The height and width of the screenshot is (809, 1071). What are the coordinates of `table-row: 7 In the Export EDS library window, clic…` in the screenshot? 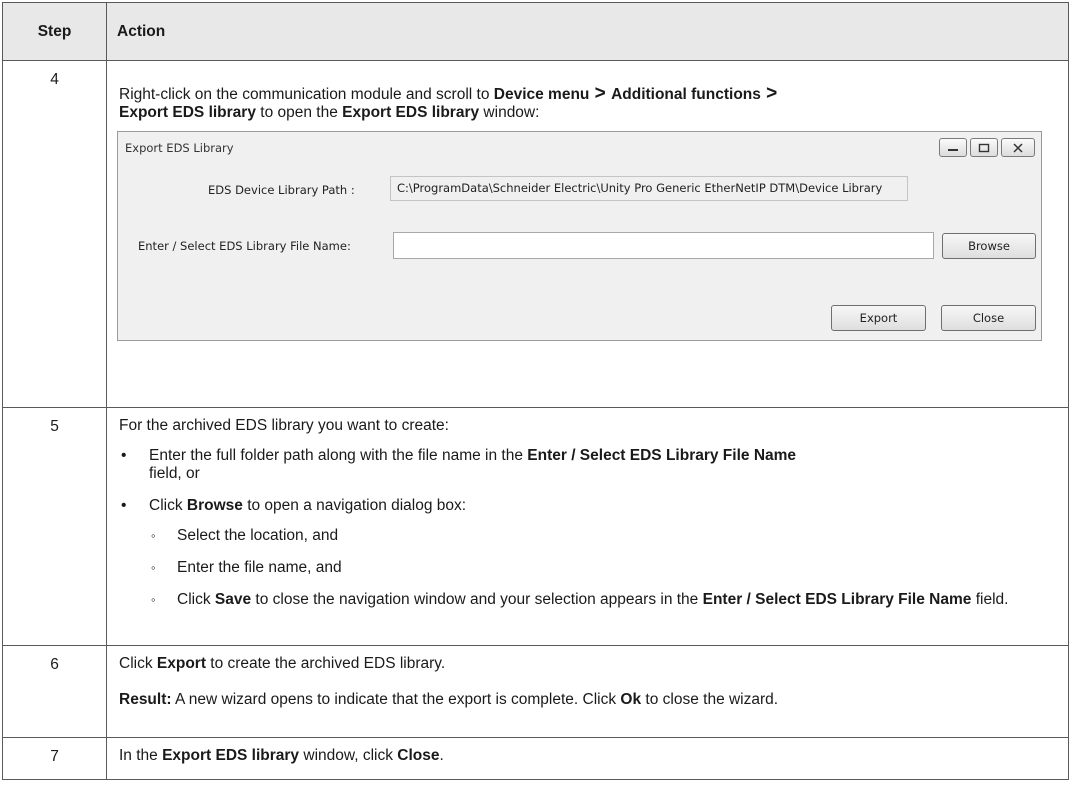 It's located at (535, 758).